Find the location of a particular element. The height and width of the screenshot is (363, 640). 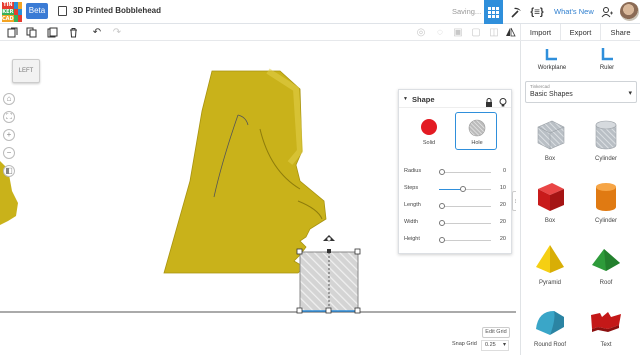

param-label: Steps is located at coordinates (411, 188).